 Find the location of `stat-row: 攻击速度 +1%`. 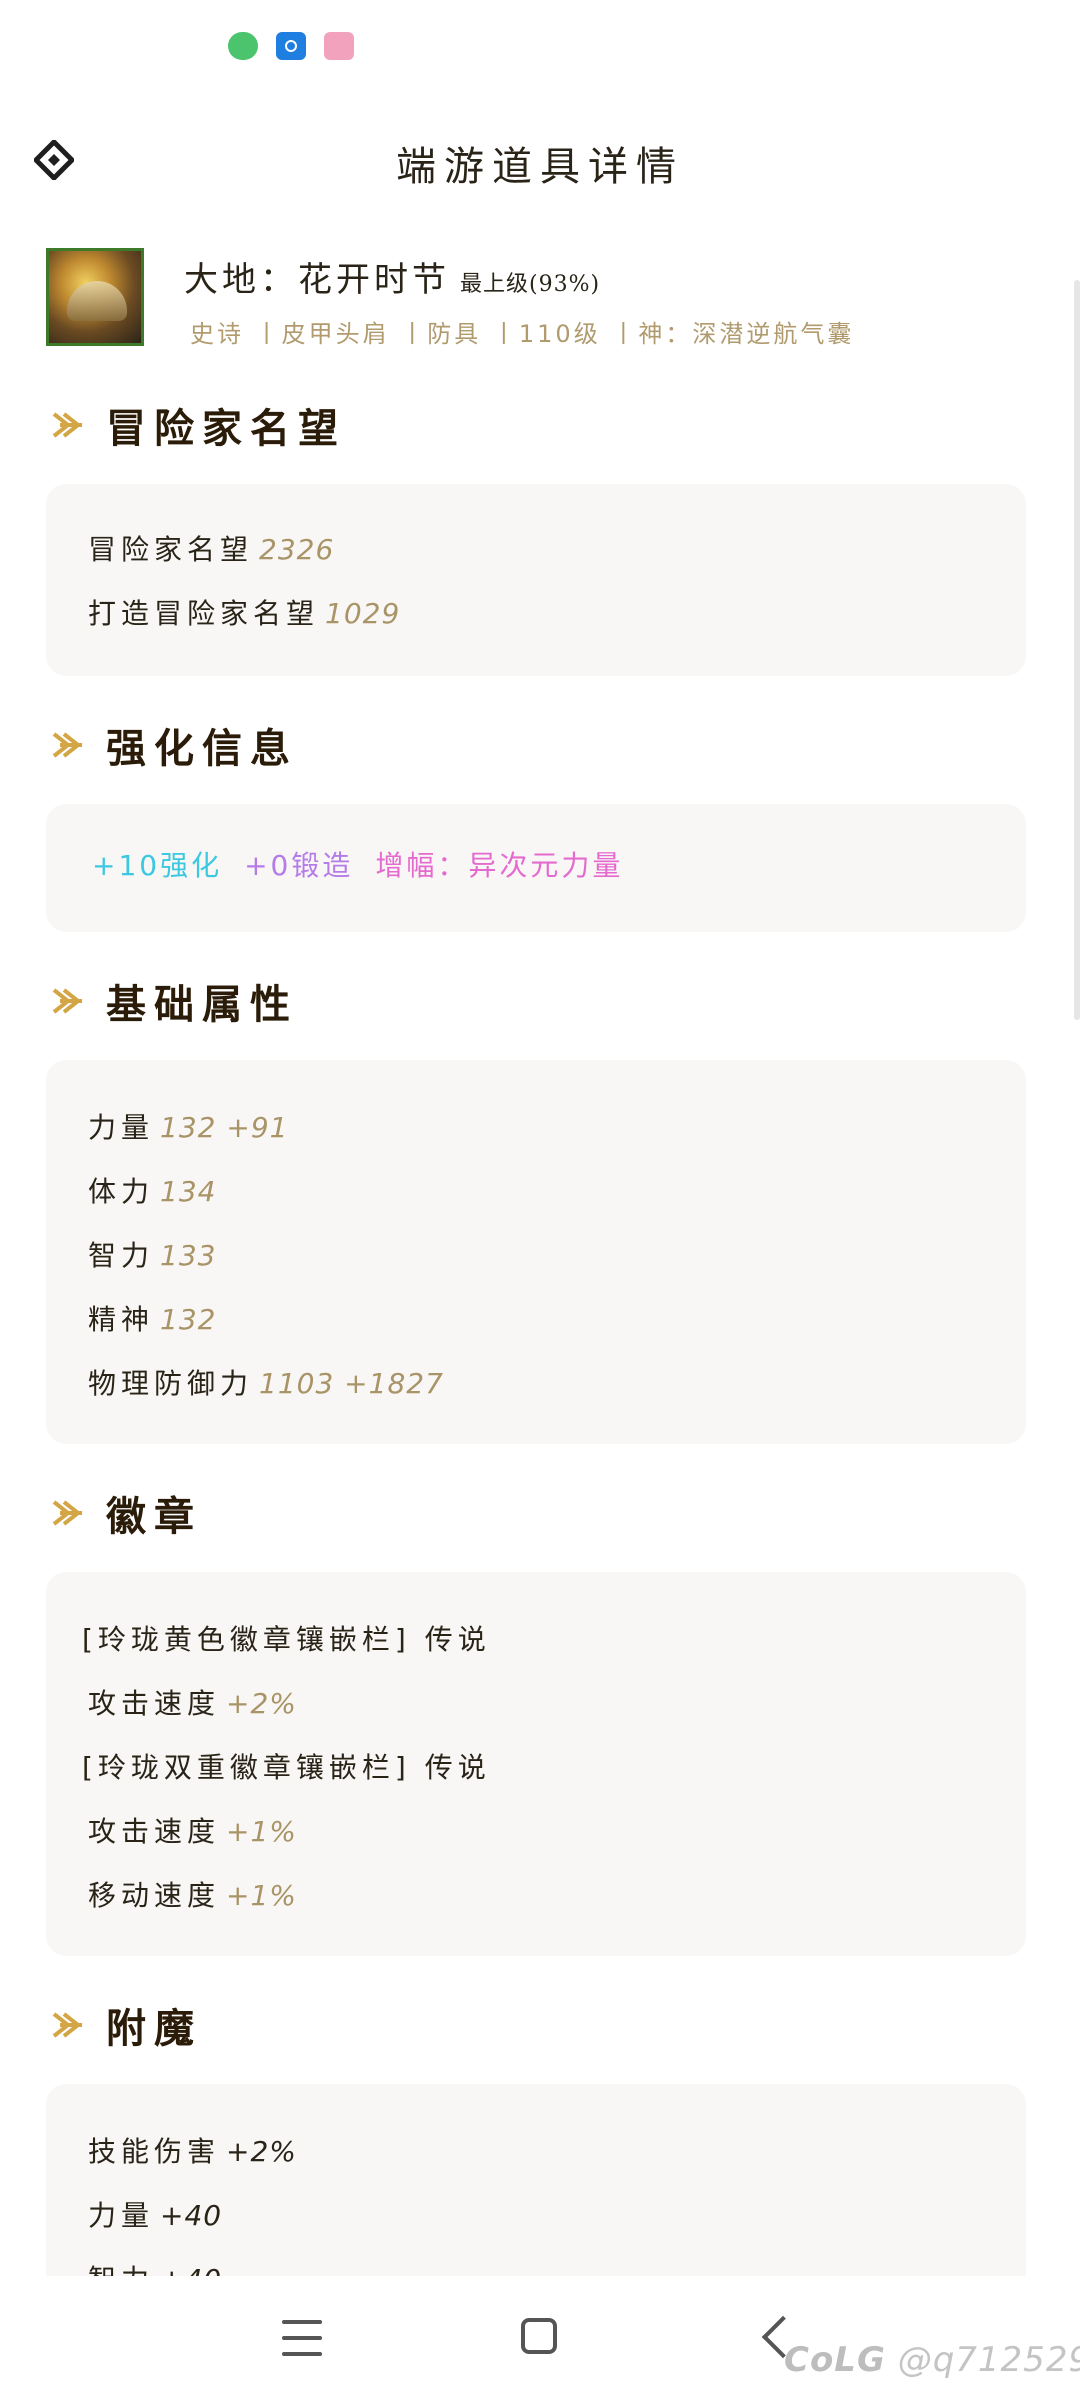

stat-row: 攻击速度 +1% is located at coordinates (192, 1830).